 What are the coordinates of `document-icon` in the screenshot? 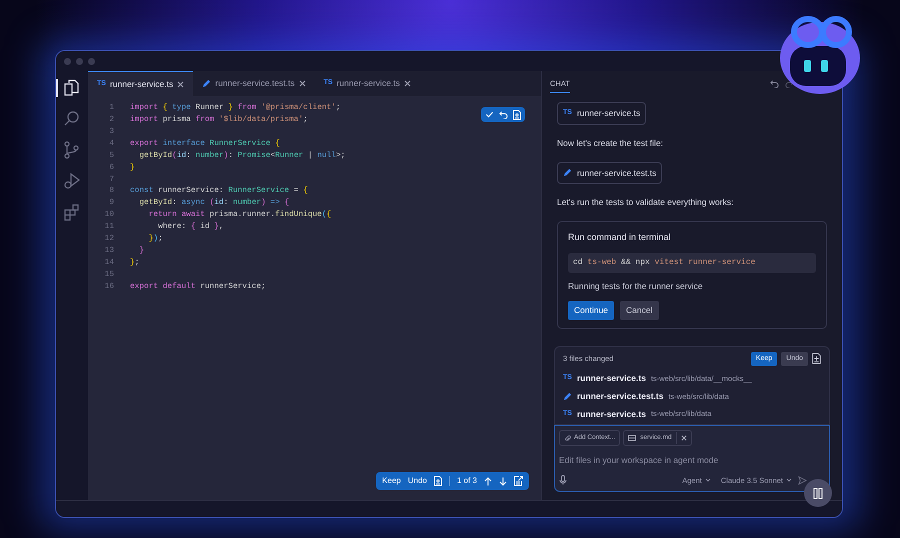 It's located at (816, 358).